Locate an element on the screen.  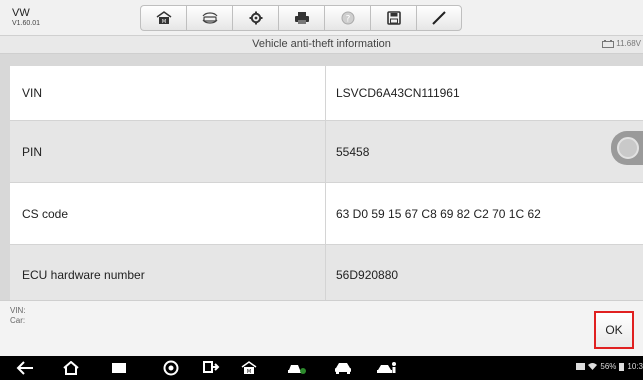
table-row: VIN LSVCD6A43CN111961 is located at coordinates (326, 93).